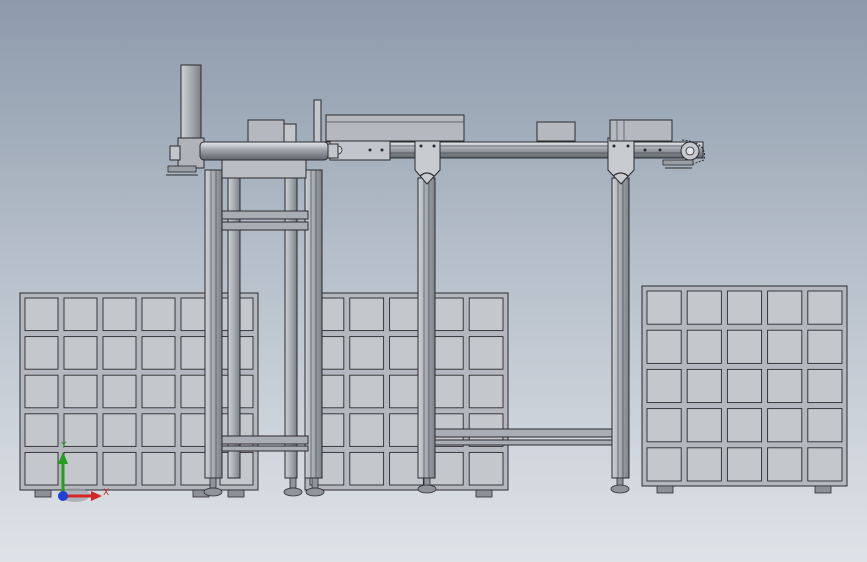 The image size is (867, 562). Describe the element at coordinates (499, 128) in the screenshot. I see `beam-housings` at that location.